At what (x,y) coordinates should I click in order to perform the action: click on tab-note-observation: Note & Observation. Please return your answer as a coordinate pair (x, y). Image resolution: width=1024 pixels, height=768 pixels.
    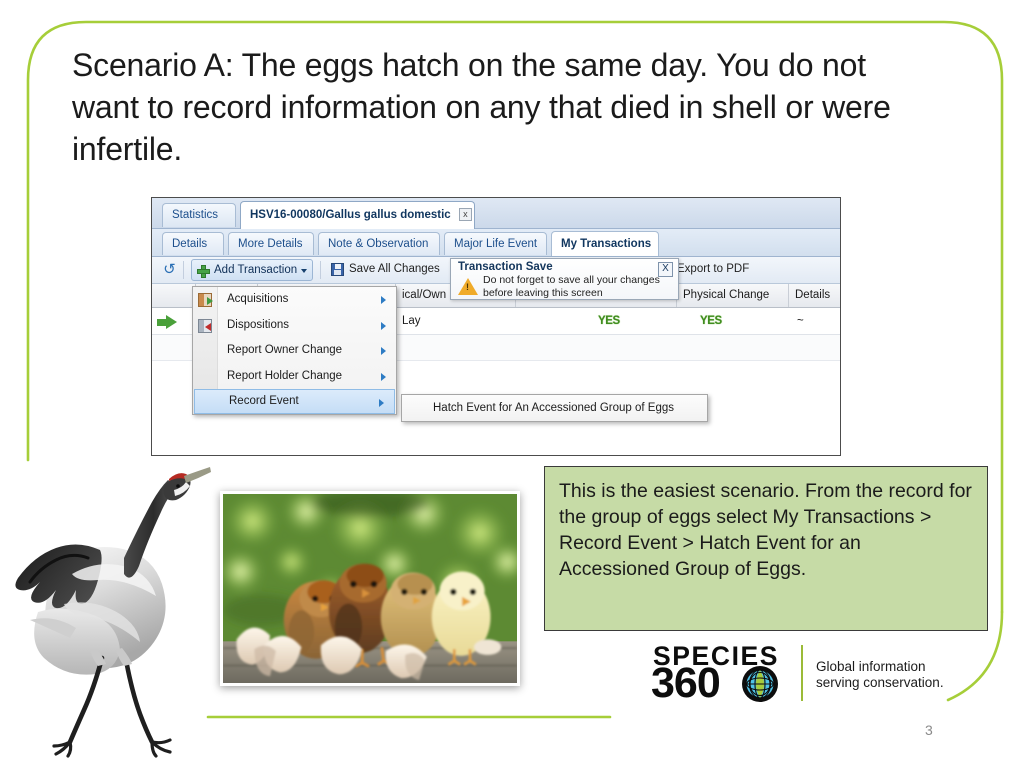
    Looking at the image, I should click on (379, 243).